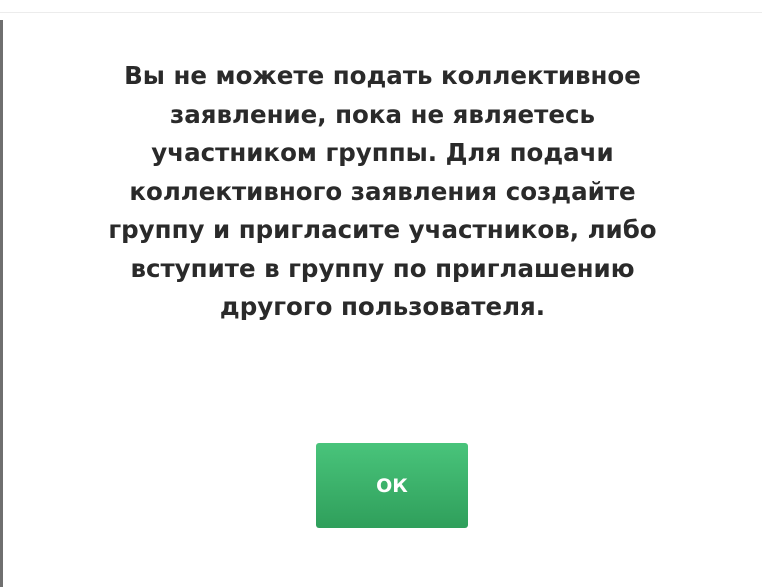 Image resolution: width=762 pixels, height=587 pixels. Describe the element at coordinates (382, 152) in the screenshot. I see `message-line: участником группы. Для подачи` at that location.